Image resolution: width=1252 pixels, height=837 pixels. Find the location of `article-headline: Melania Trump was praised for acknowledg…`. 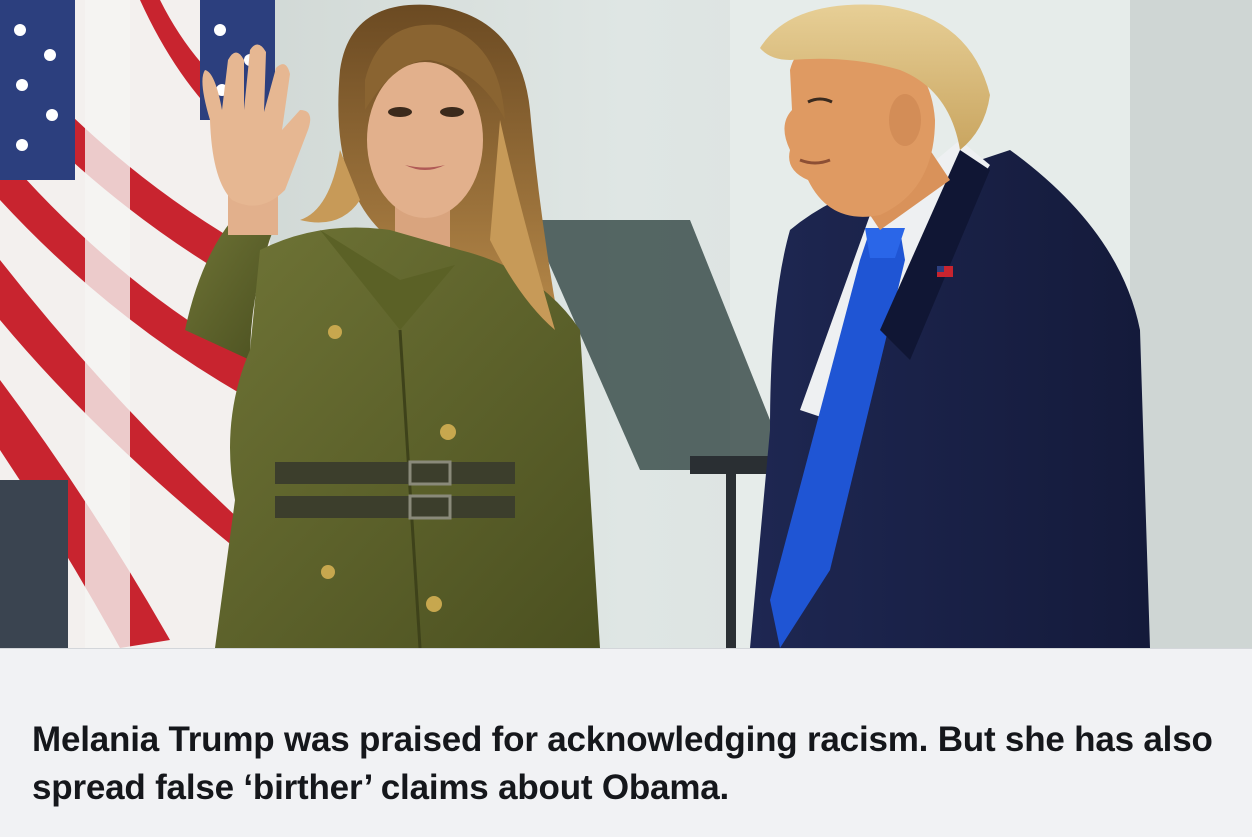

article-headline: Melania Trump was praised for acknowledg… is located at coordinates (629, 764).